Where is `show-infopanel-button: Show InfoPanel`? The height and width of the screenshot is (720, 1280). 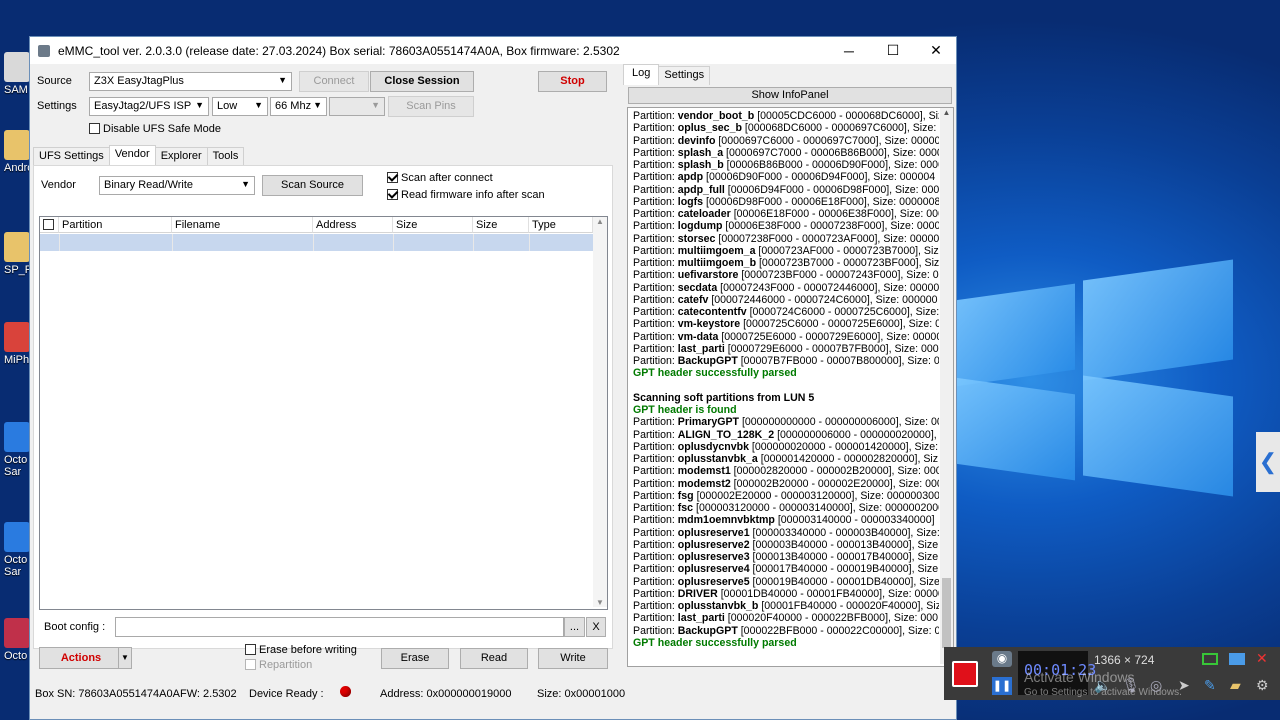 show-infopanel-button: Show InfoPanel is located at coordinates (790, 95).